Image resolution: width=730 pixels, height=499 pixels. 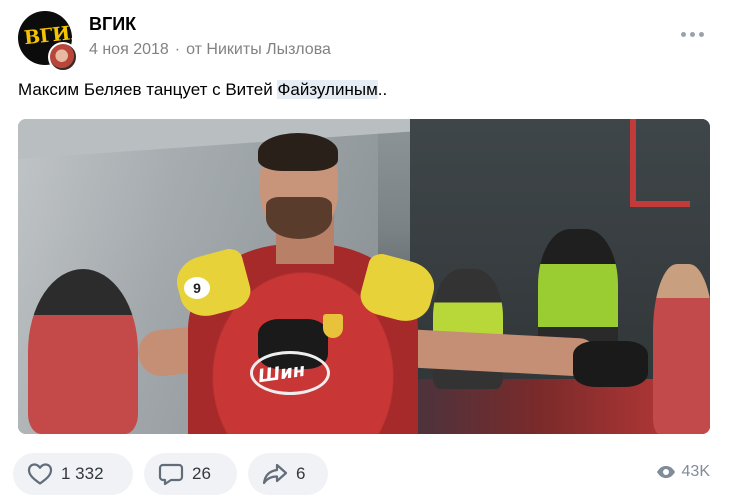 I want to click on comment-count: 26, so click(x=201, y=473).